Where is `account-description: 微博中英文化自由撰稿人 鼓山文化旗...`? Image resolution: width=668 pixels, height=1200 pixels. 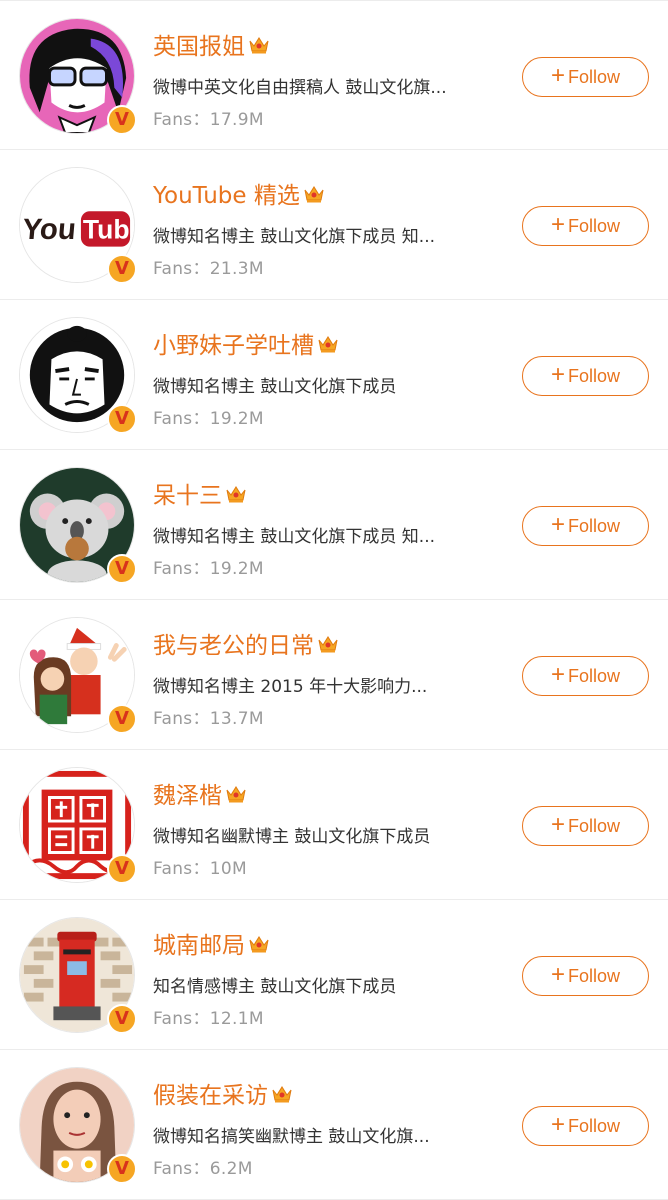
account-description: 微博中英文化自由撰稿人 鼓山文化旗... is located at coordinates (300, 88).